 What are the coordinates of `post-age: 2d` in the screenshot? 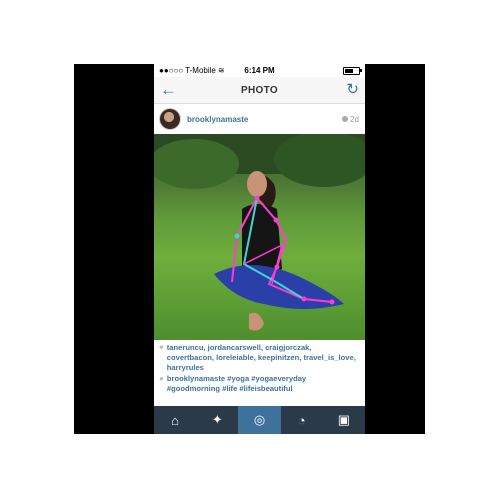 It's located at (350, 119).